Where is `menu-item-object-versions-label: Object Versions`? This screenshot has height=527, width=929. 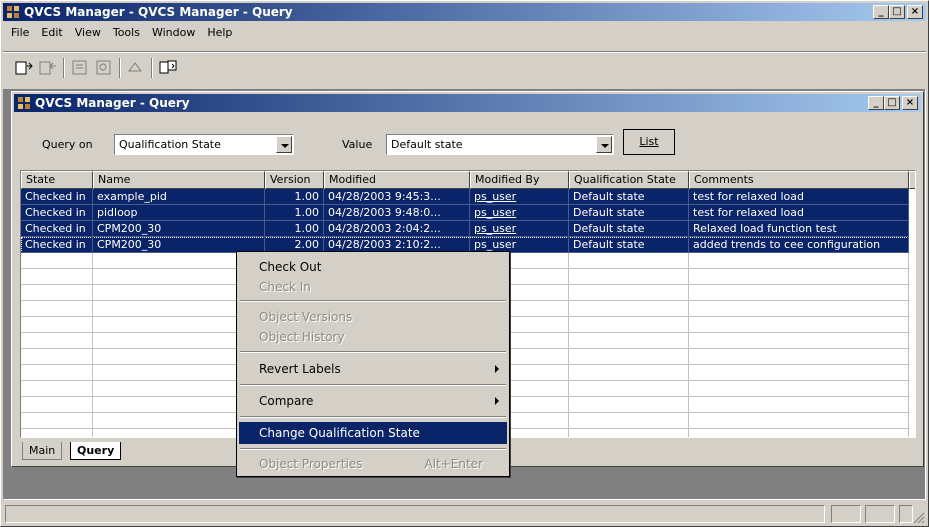 menu-item-object-versions-label: Object Versions is located at coordinates (306, 317).